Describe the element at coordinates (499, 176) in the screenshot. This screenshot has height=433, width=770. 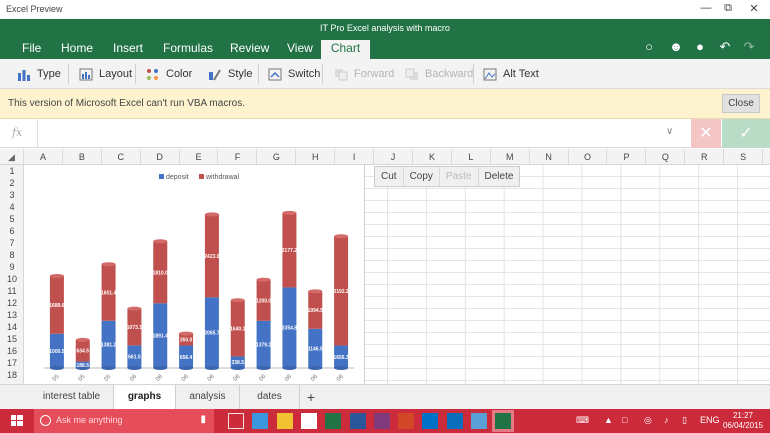
I see `delete-button: Delete` at that location.